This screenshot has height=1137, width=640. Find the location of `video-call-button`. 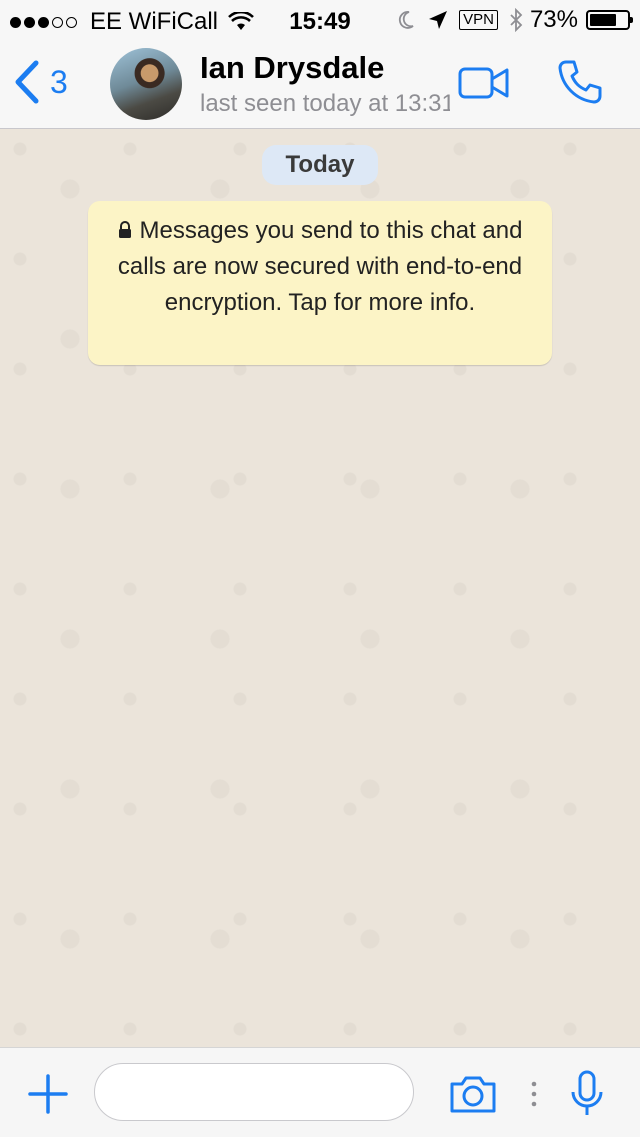

video-call-button is located at coordinates (484, 85).